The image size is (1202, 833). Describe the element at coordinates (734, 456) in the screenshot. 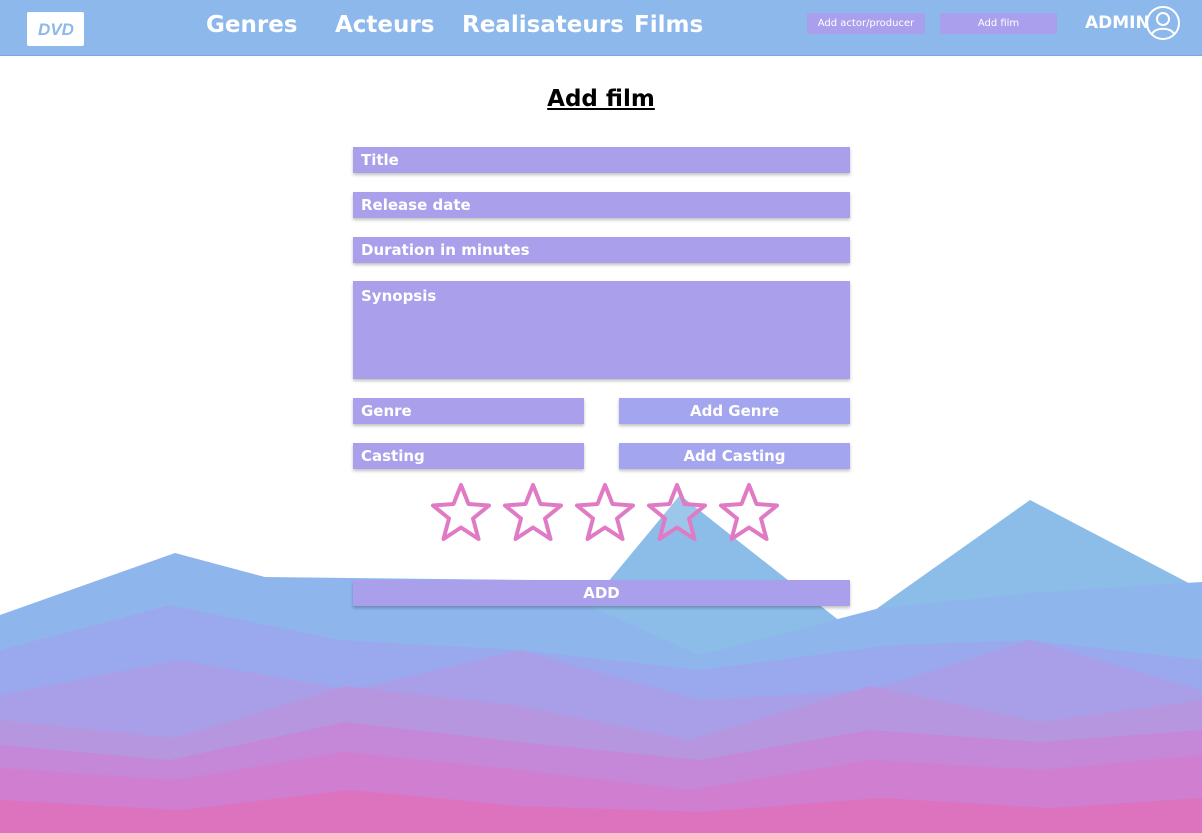

I see `add-casting-button: Add Casting` at that location.